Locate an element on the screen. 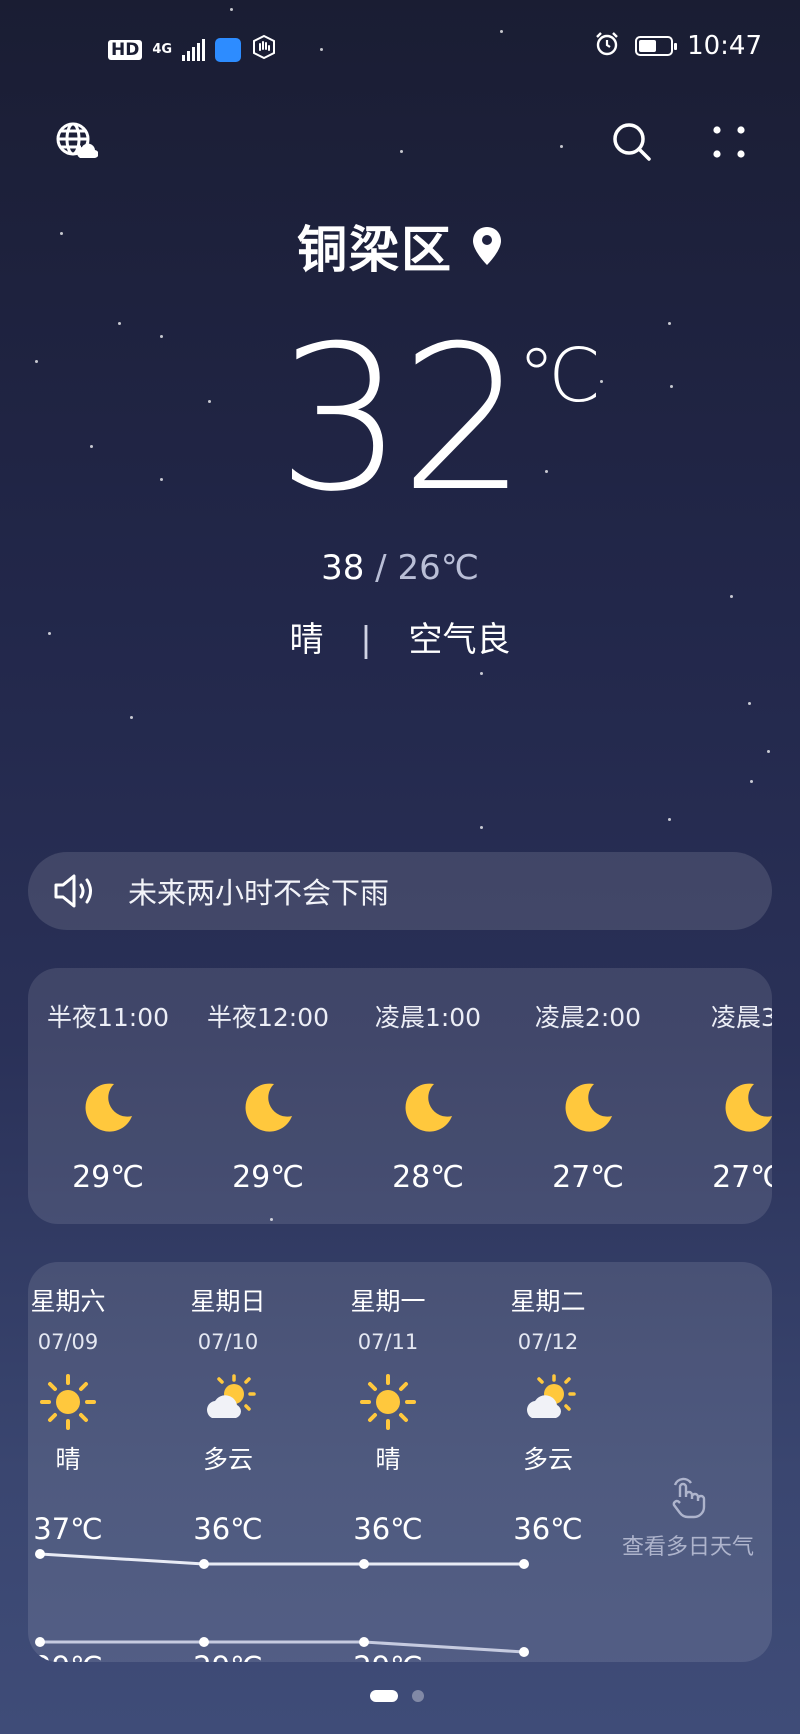 The width and height of the screenshot is (800, 1734). battery-level is located at coordinates (648, 46).